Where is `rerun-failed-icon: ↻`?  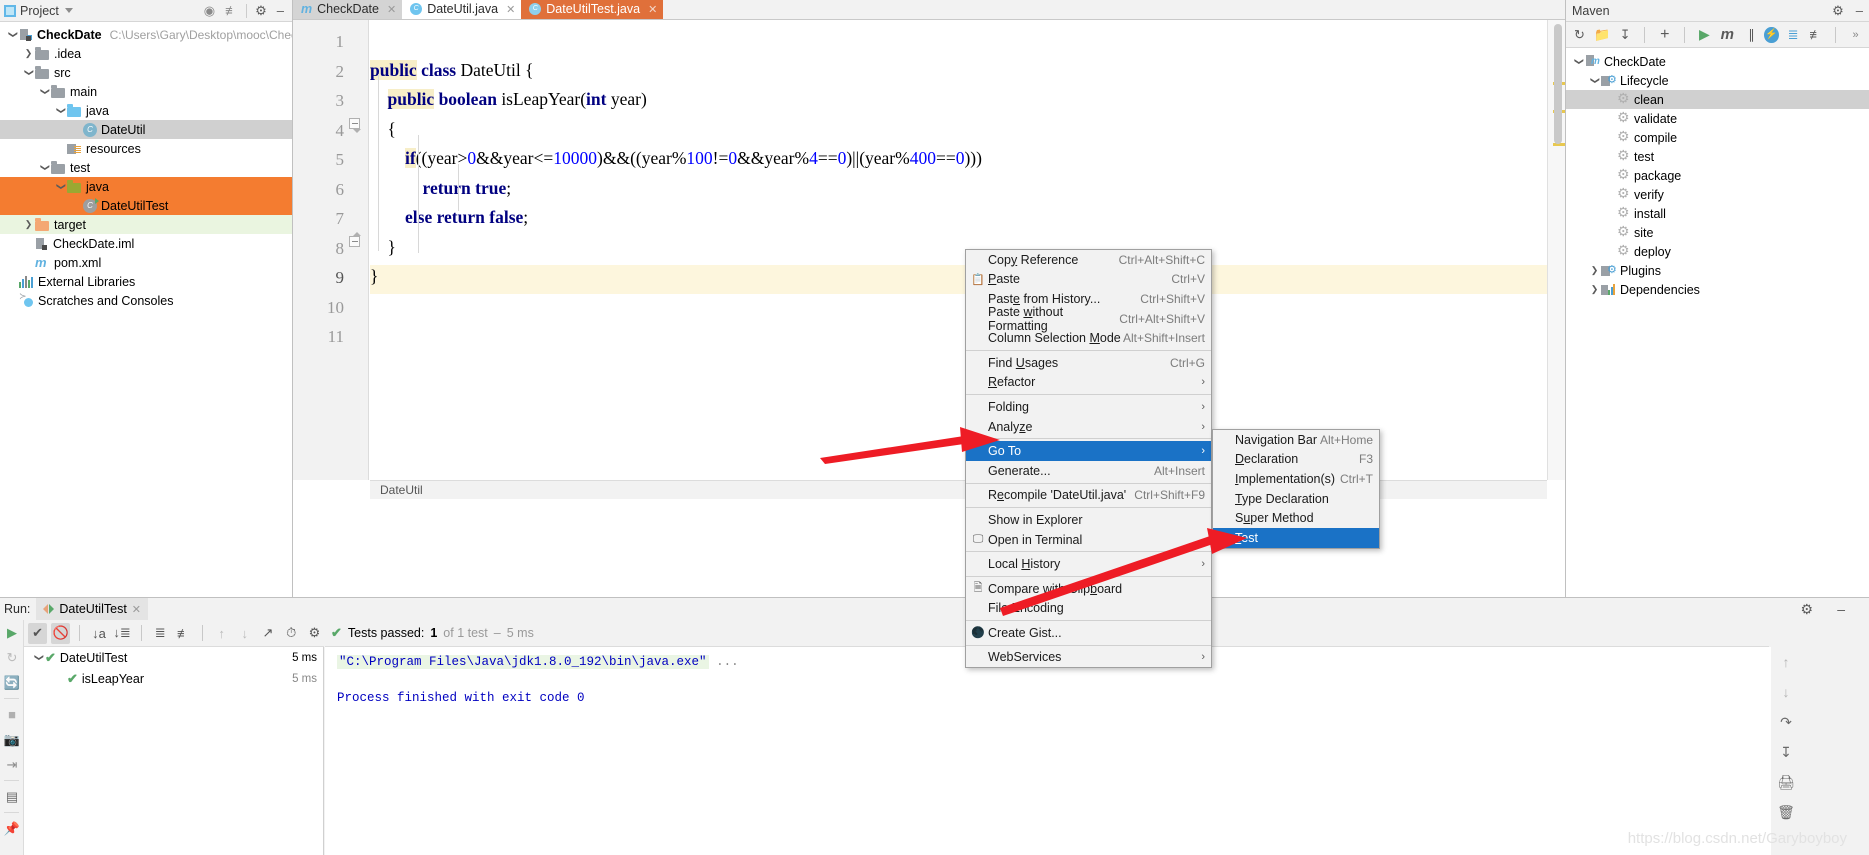 rerun-failed-icon: ↻ is located at coordinates (12, 657).